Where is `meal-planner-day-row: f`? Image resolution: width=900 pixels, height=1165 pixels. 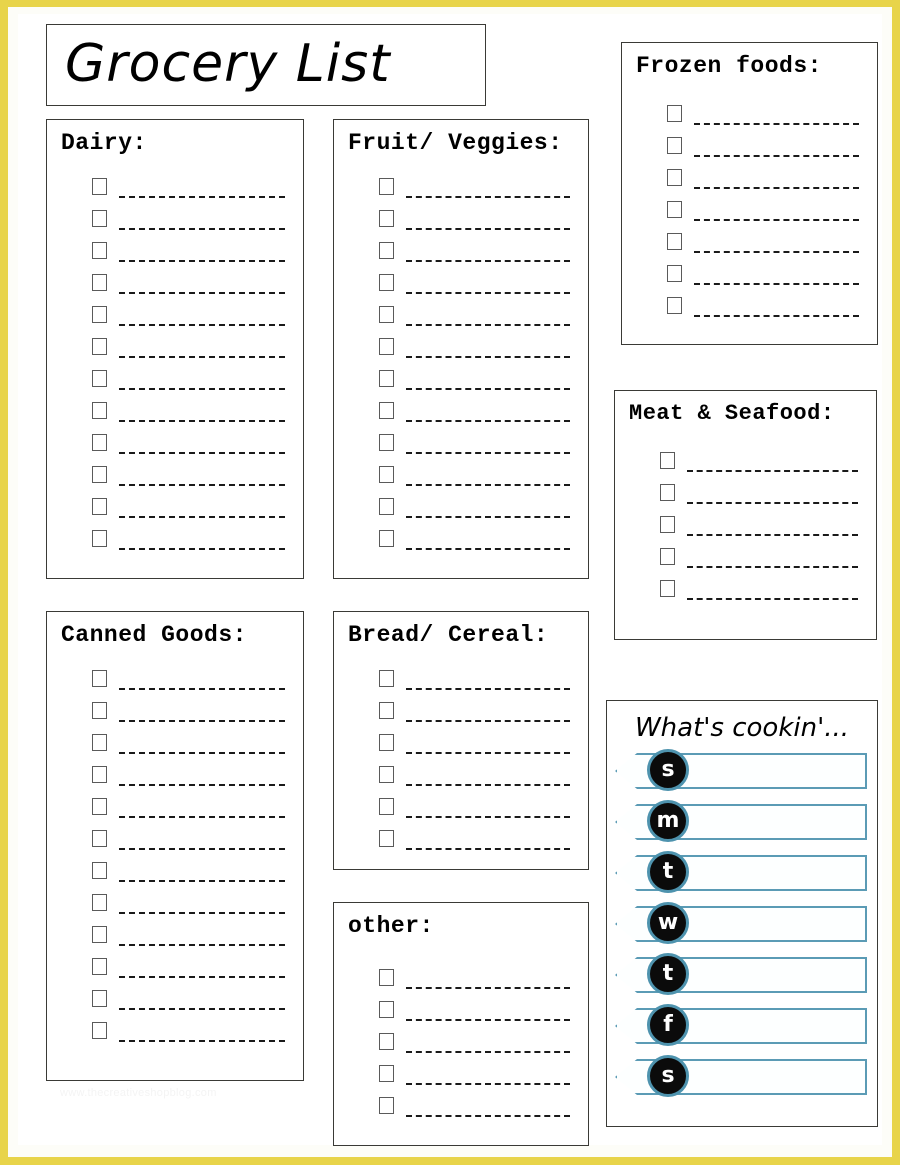 meal-planner-day-row: f is located at coordinates (741, 1025).